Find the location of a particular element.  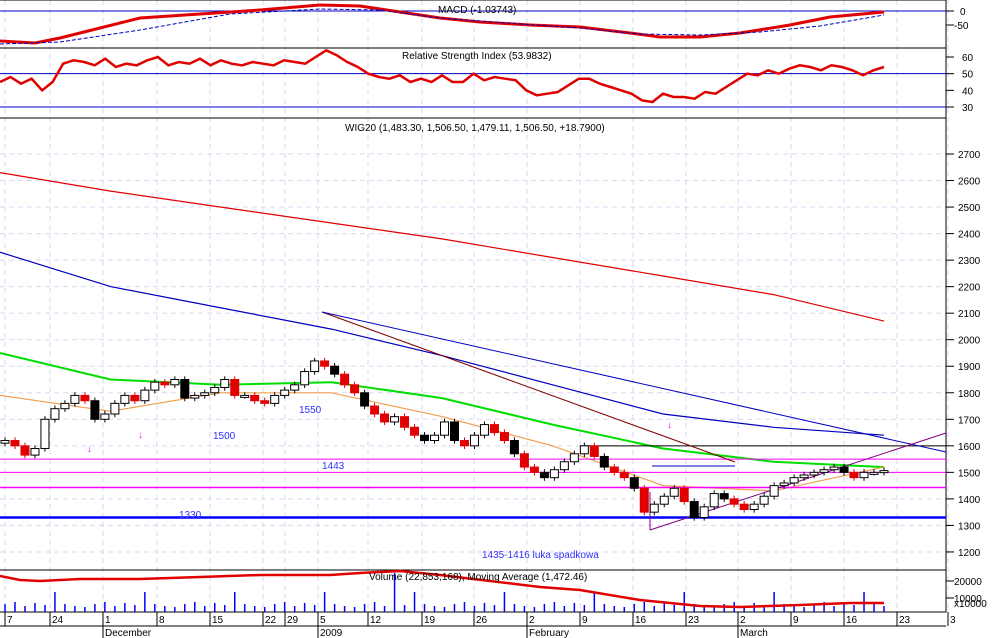

moving-average-line is located at coordinates (442, 442).